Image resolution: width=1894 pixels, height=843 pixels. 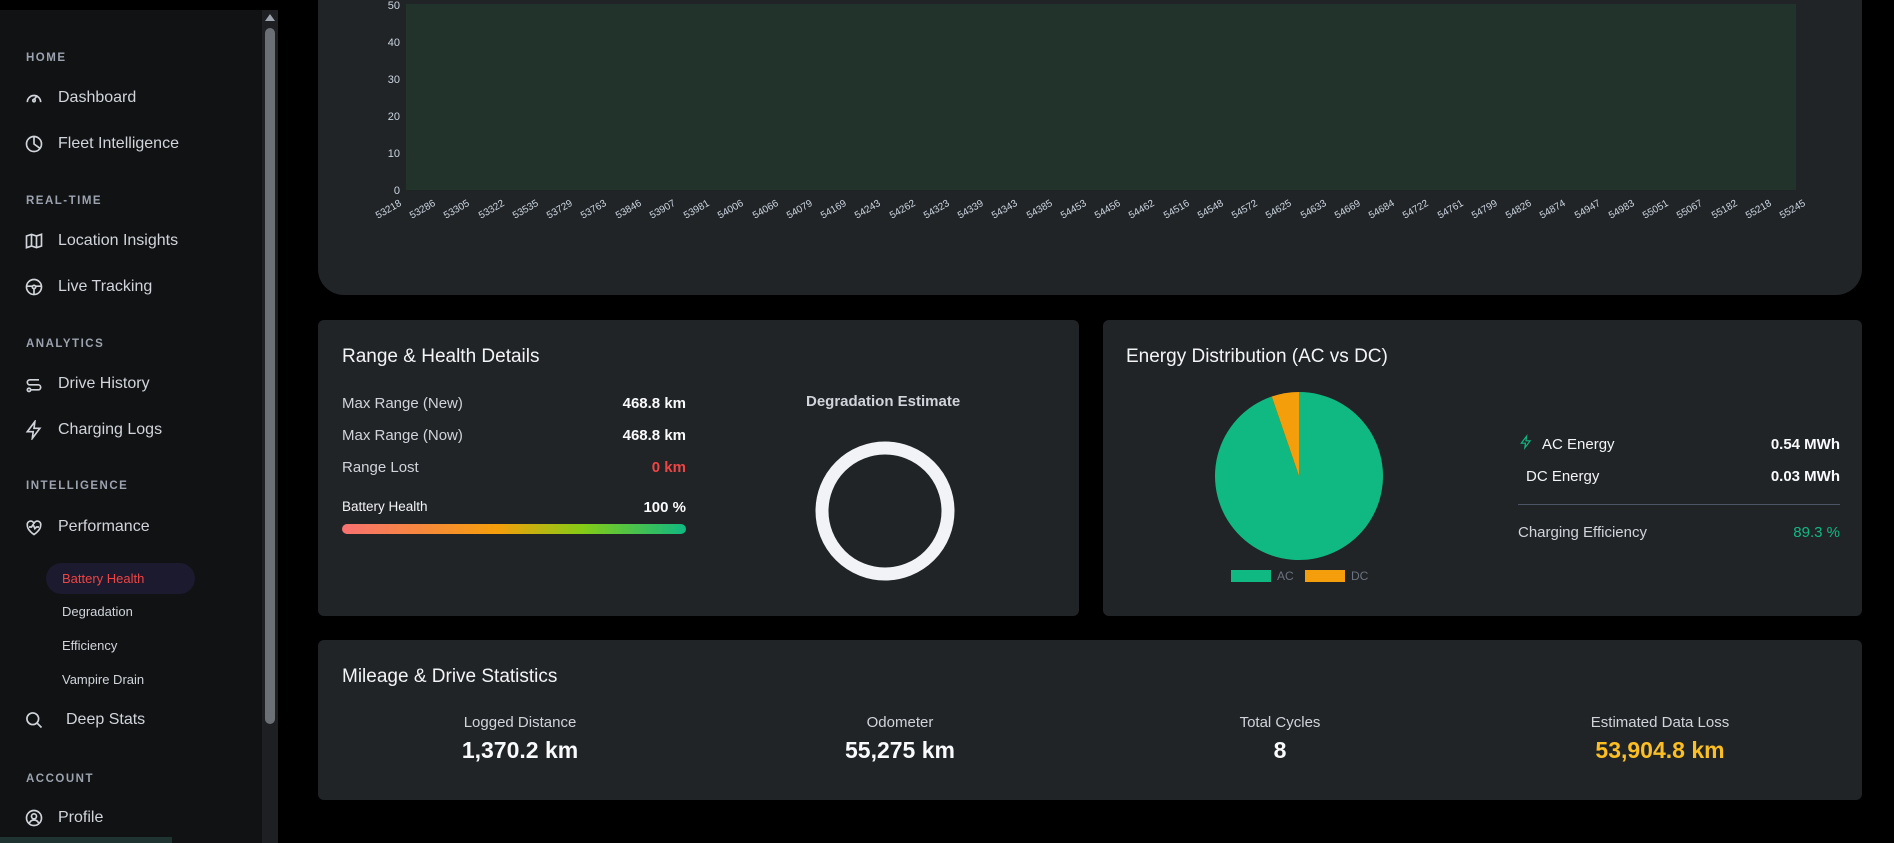 What do you see at coordinates (103, 578) in the screenshot?
I see `sub-battery-label: Battery Health` at bounding box center [103, 578].